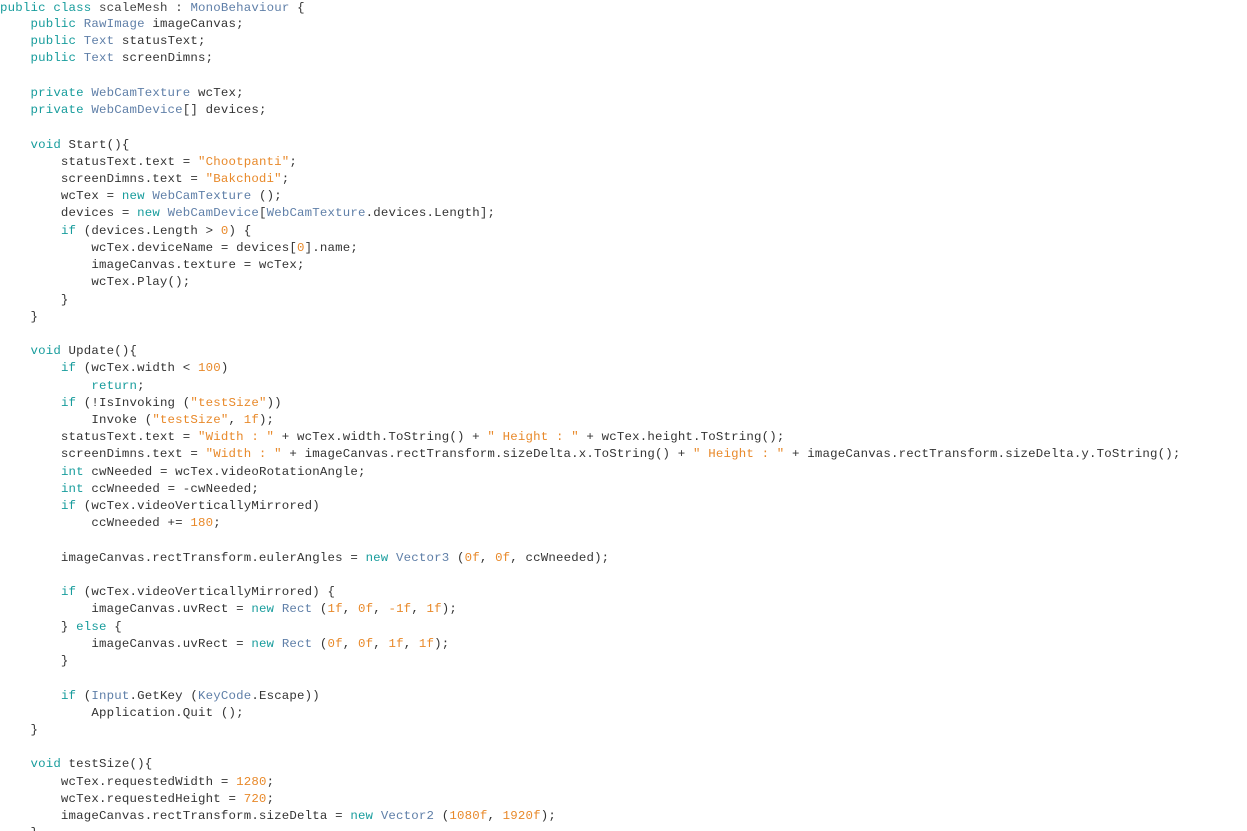  Describe the element at coordinates (69, 213) in the screenshot. I see `code-token-plain: devices =` at that location.